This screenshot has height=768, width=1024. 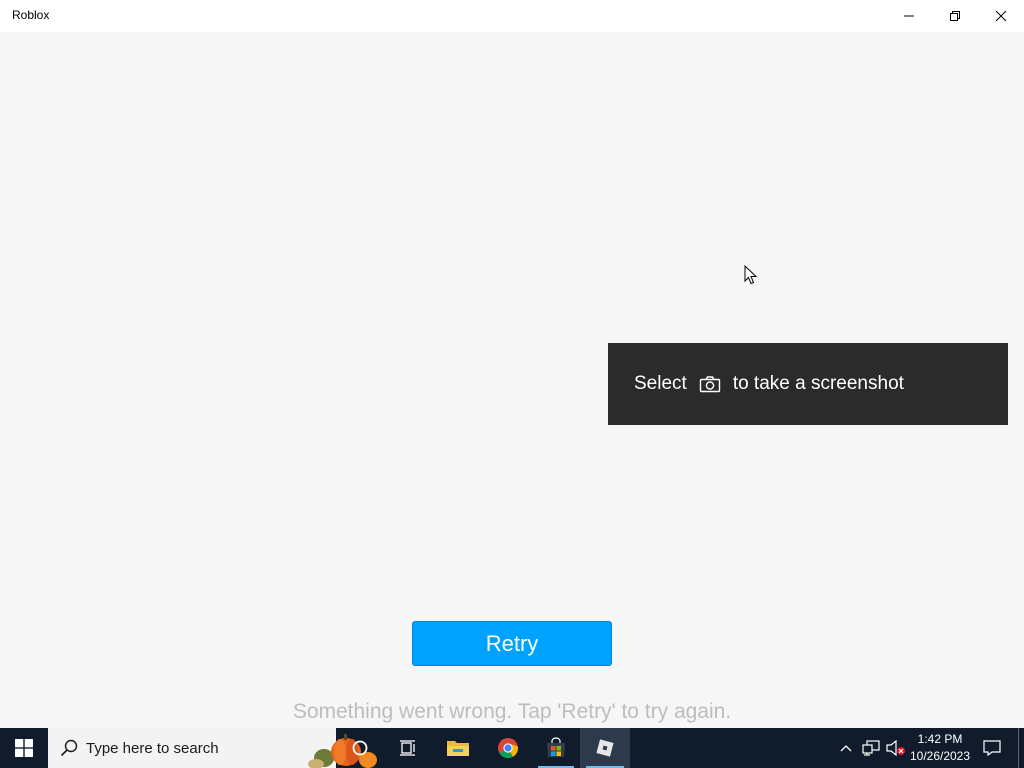 I want to click on close-icon, so click(x=1001, y=16).